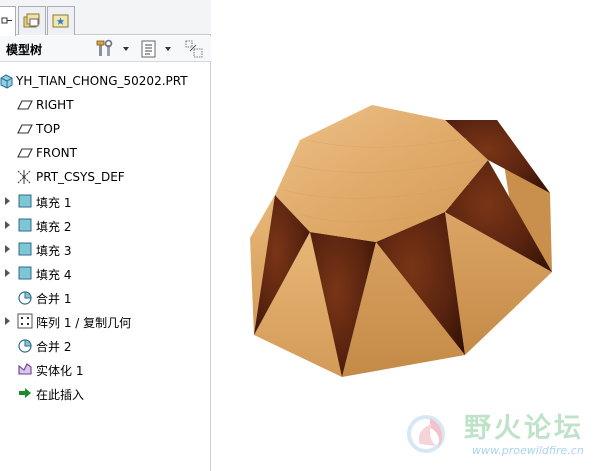 Image resolution: width=604 pixels, height=471 pixels. Describe the element at coordinates (25, 321) in the screenshot. I see `pattern-icon` at that location.